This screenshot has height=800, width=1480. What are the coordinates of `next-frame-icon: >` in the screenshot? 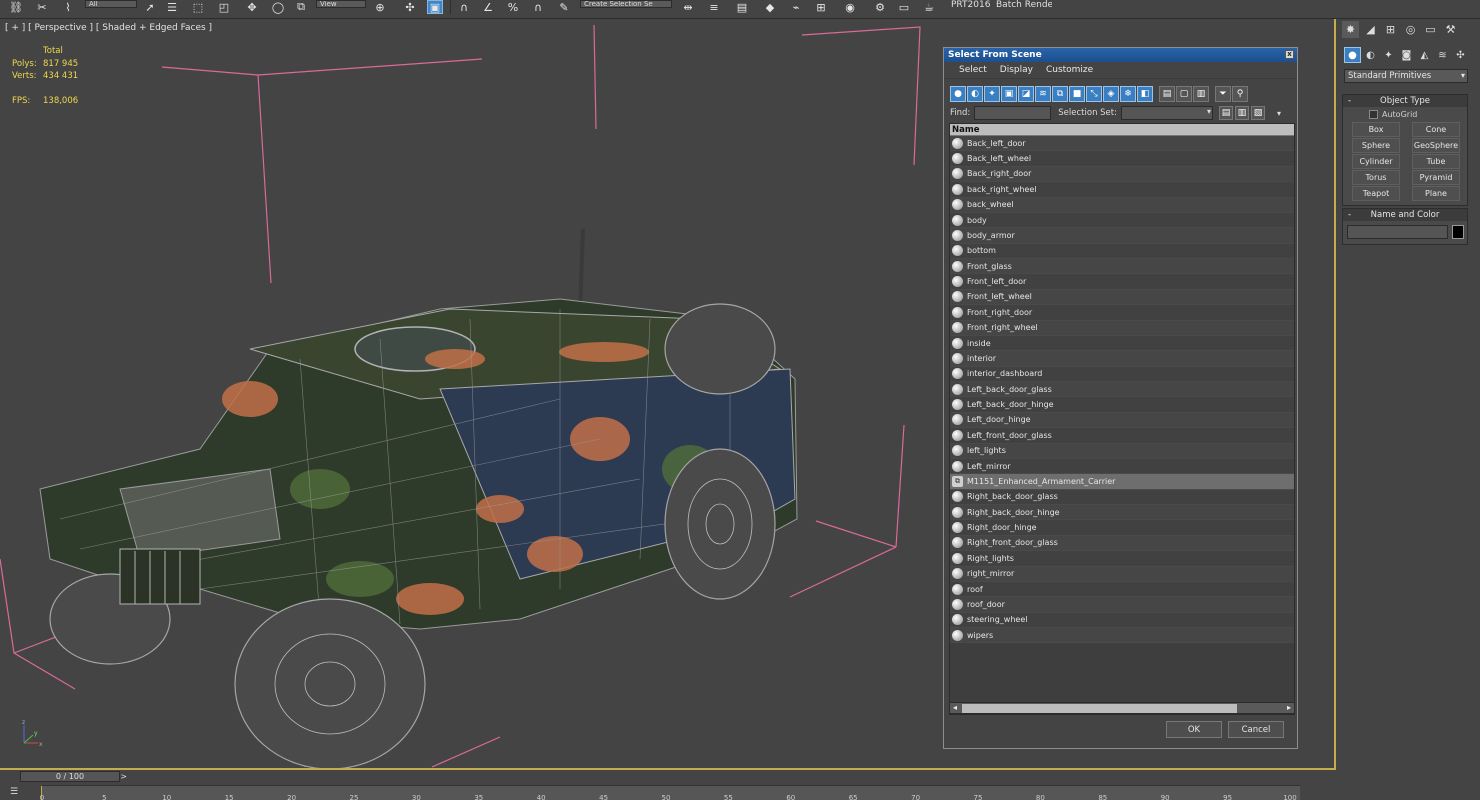 It's located at (123, 776).